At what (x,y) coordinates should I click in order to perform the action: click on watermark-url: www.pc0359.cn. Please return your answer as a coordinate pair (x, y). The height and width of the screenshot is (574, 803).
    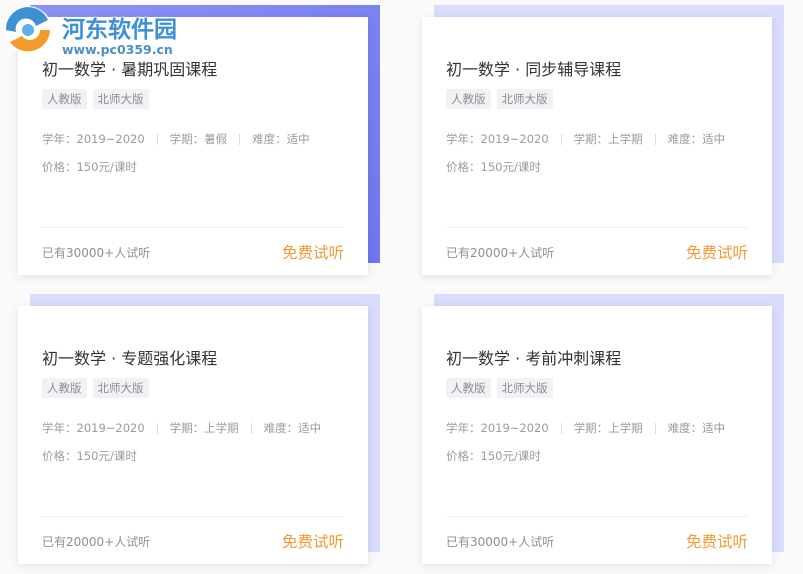
    Looking at the image, I should click on (117, 49).